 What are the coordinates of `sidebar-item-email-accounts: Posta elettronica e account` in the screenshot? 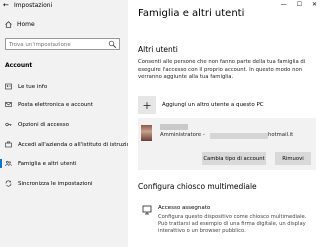 It's located at (64, 104).